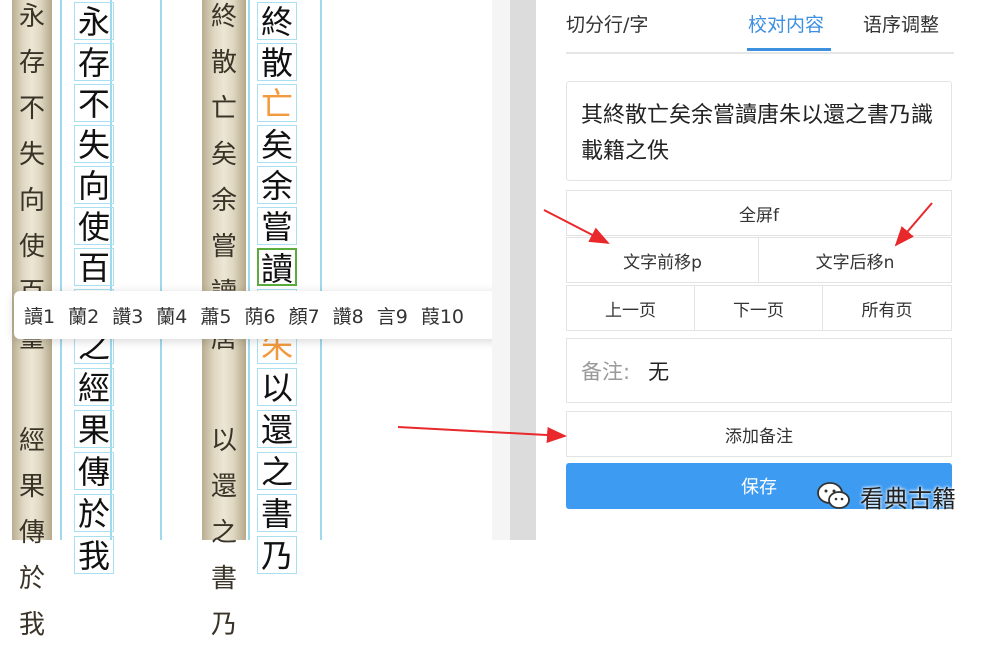 This screenshot has width=991, height=648. What do you see at coordinates (576, 226) in the screenshot?
I see `arrow-to-move-prev` at bounding box center [576, 226].